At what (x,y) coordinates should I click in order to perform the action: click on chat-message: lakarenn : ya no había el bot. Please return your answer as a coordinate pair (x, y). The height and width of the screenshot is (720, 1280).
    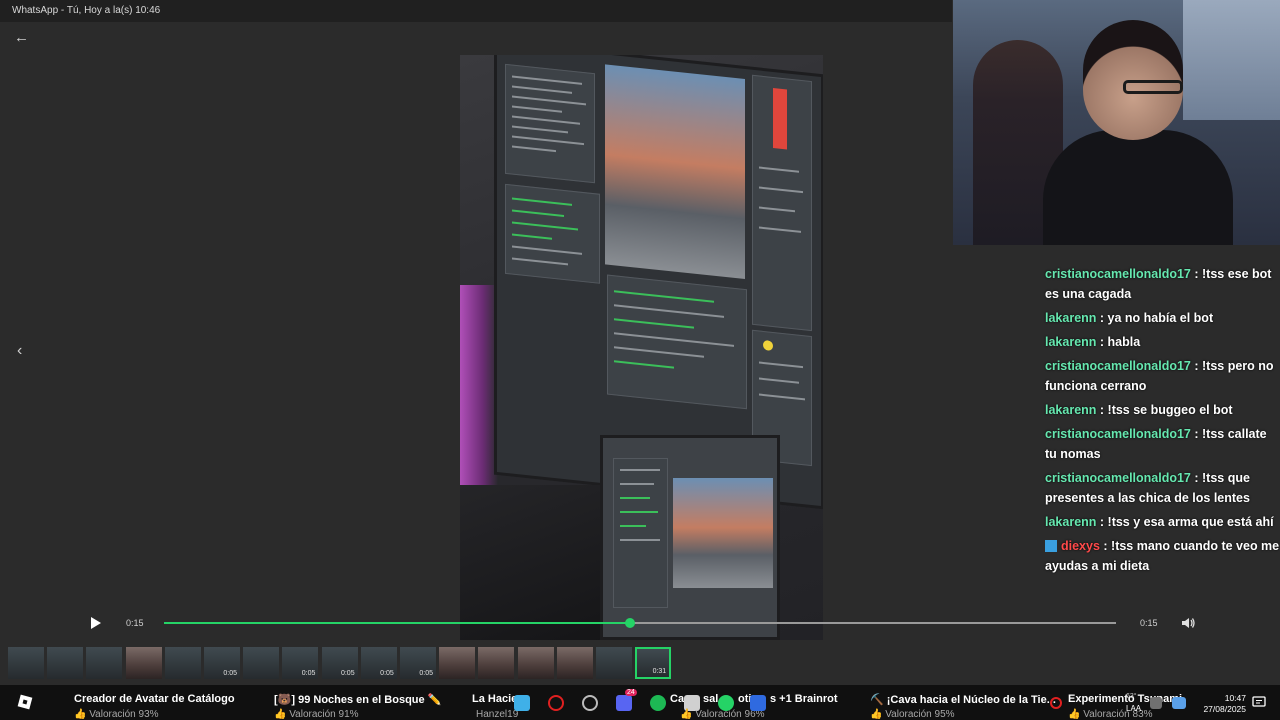
    Looking at the image, I should click on (1162, 318).